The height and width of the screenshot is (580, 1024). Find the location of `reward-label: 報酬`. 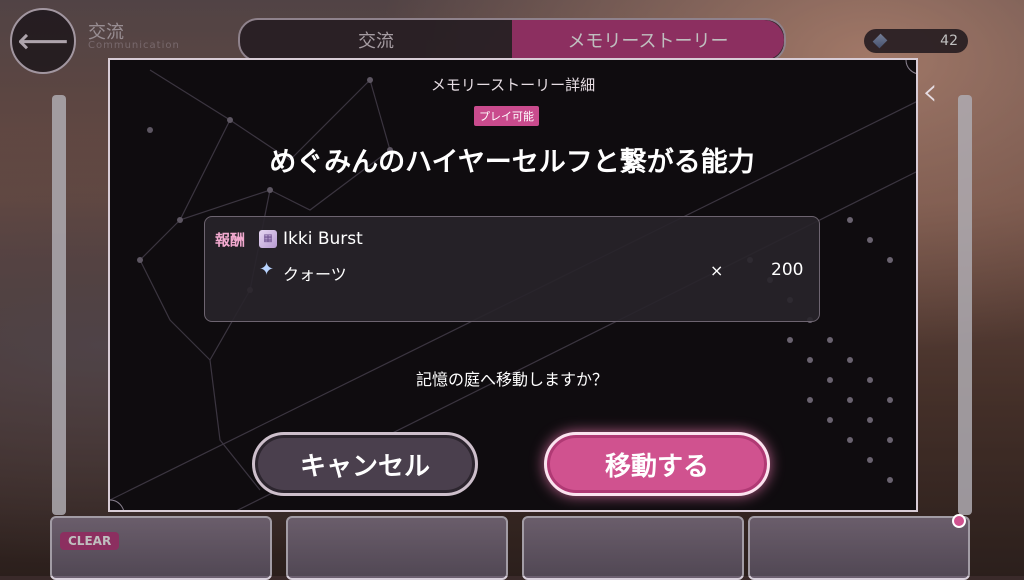

reward-label: 報酬 is located at coordinates (230, 240).